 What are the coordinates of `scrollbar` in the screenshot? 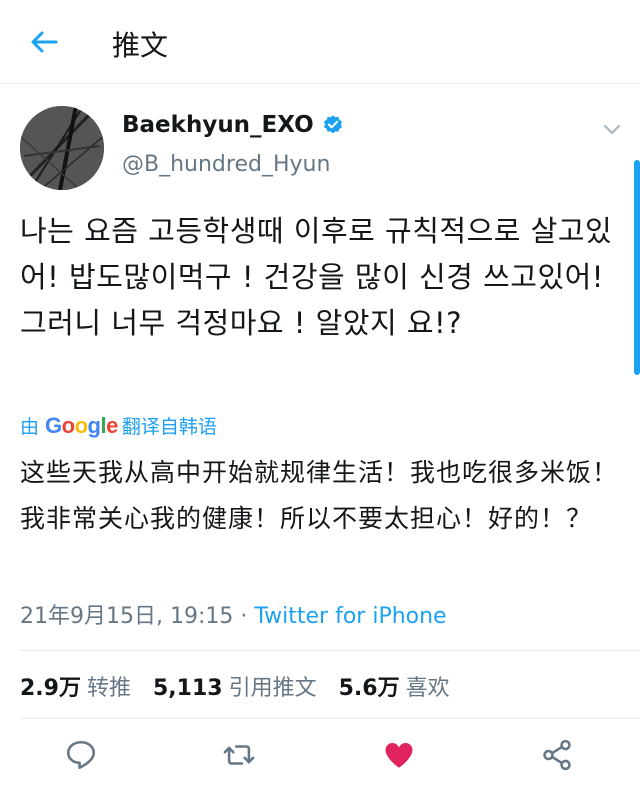 It's located at (637, 267).